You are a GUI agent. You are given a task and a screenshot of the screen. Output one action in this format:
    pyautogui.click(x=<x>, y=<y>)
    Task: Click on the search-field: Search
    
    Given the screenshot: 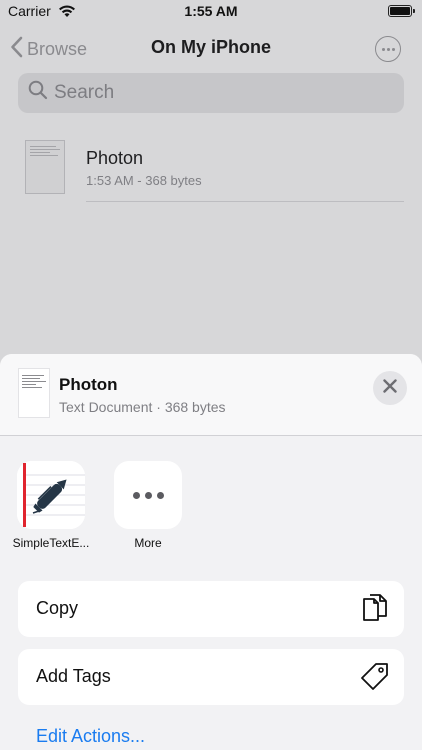 What is the action you would take?
    pyautogui.click(x=211, y=93)
    